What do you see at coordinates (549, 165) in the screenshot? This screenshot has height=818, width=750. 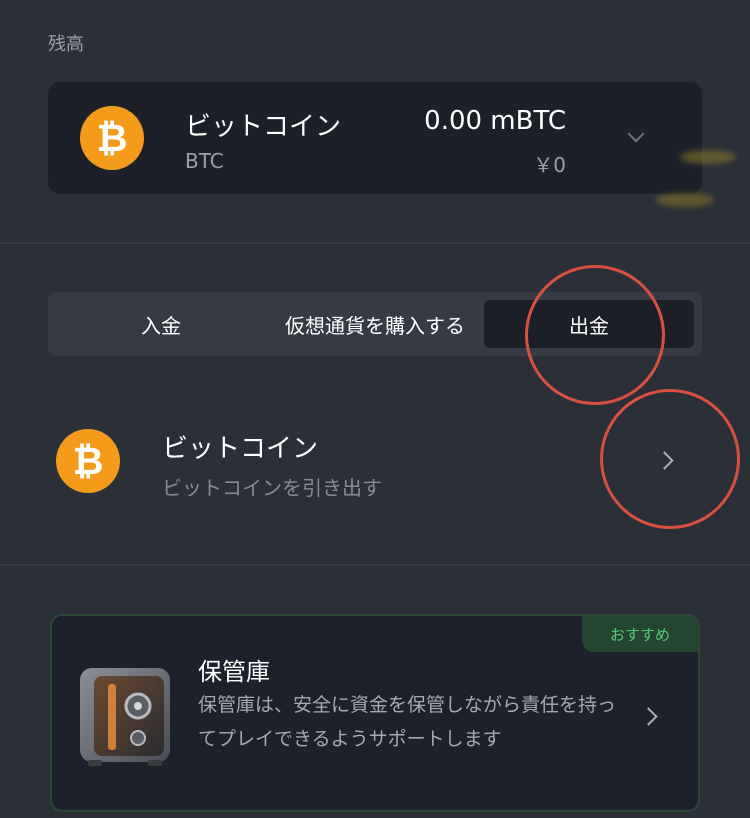 I see `balance-fiat: ￥0` at bounding box center [549, 165].